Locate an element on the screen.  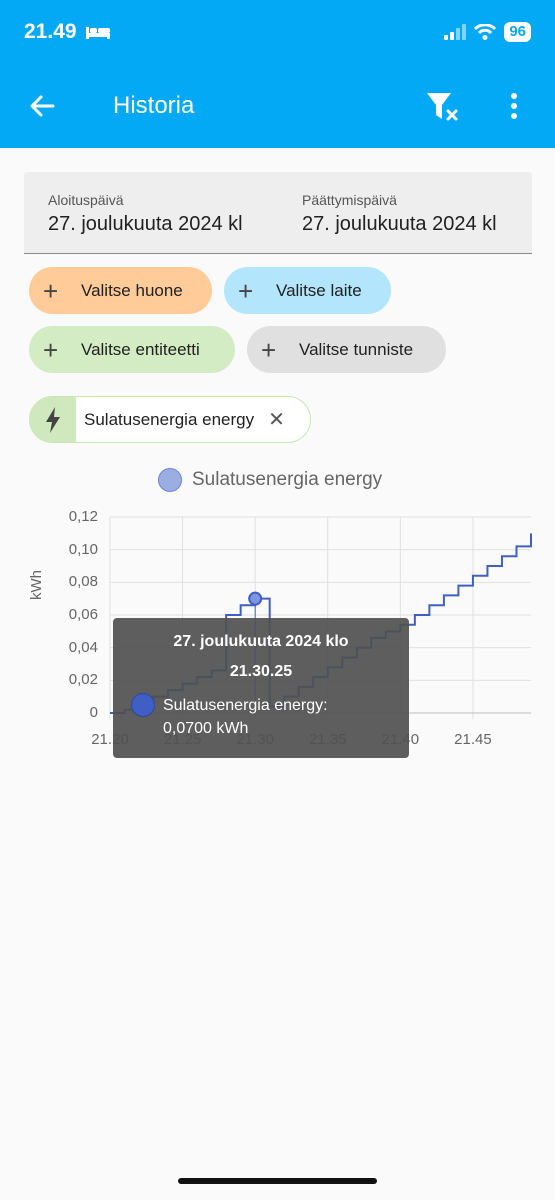
tooltip-value: 0,0700 kWh is located at coordinates (206, 728).